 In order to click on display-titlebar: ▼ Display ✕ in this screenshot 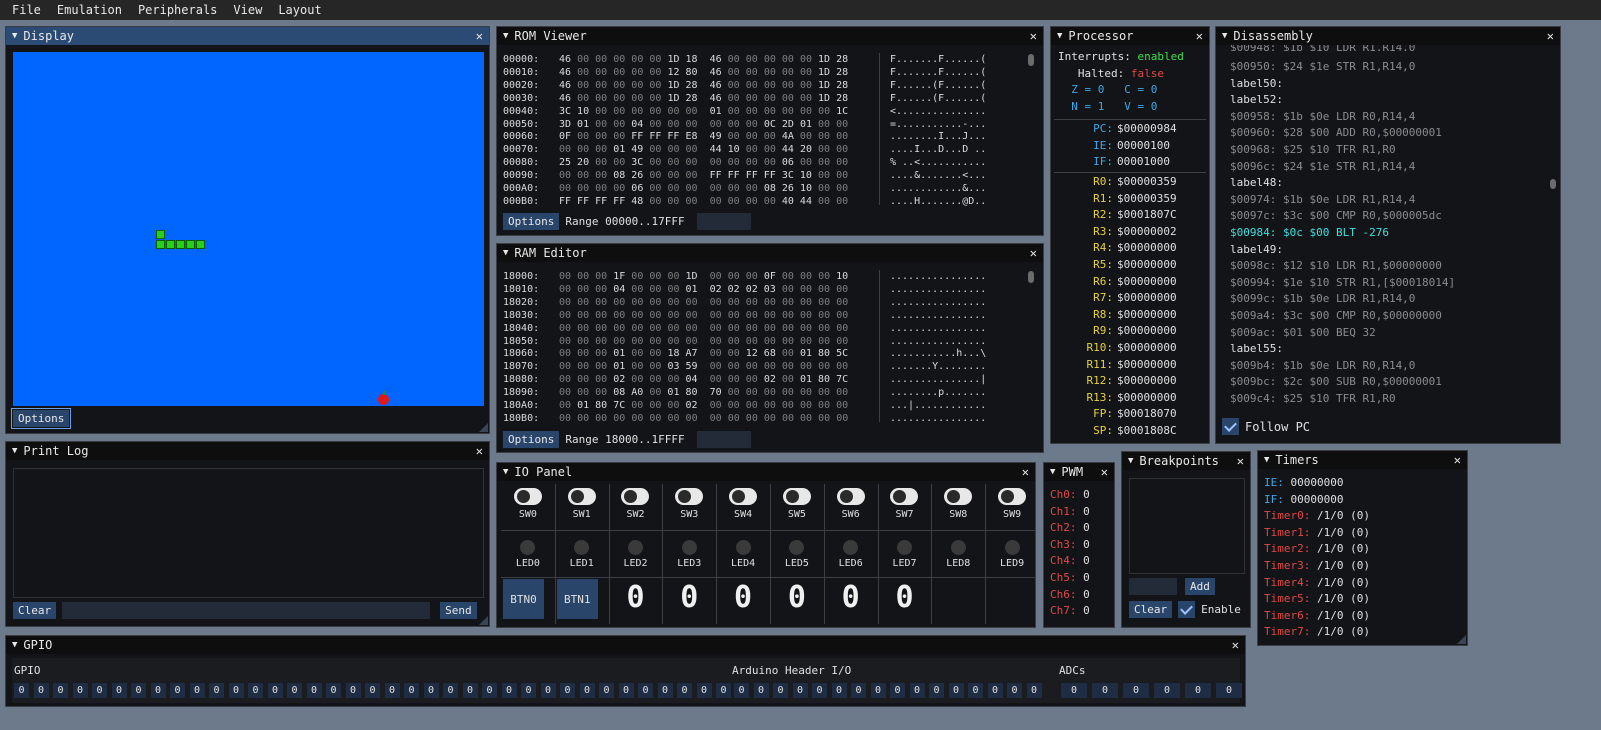, I will do `click(247, 36)`.